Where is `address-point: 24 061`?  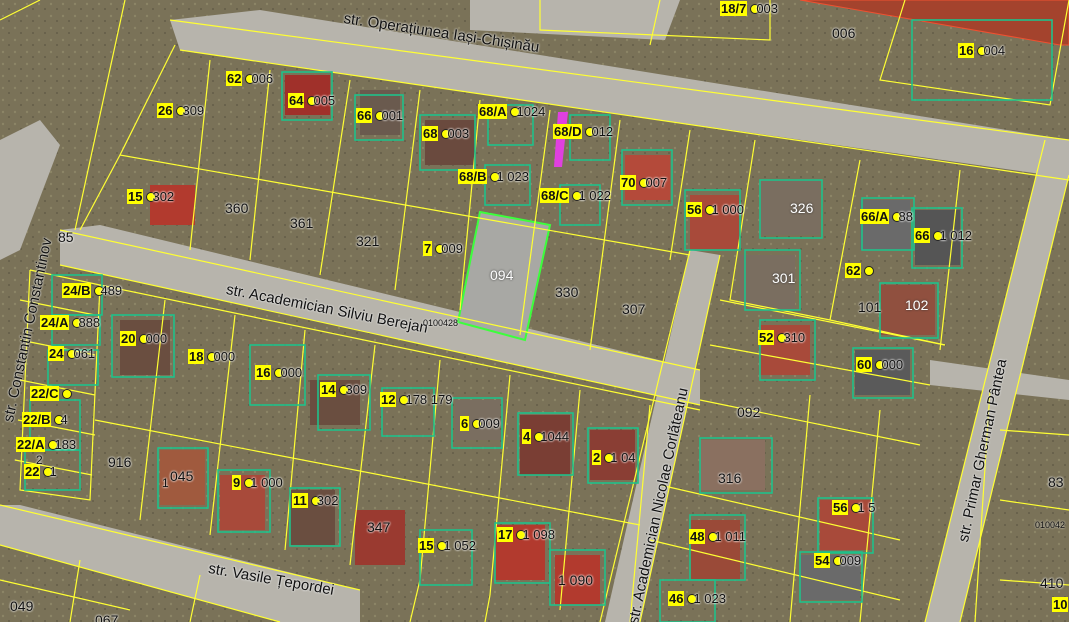
address-point: 24 061 is located at coordinates (71, 354).